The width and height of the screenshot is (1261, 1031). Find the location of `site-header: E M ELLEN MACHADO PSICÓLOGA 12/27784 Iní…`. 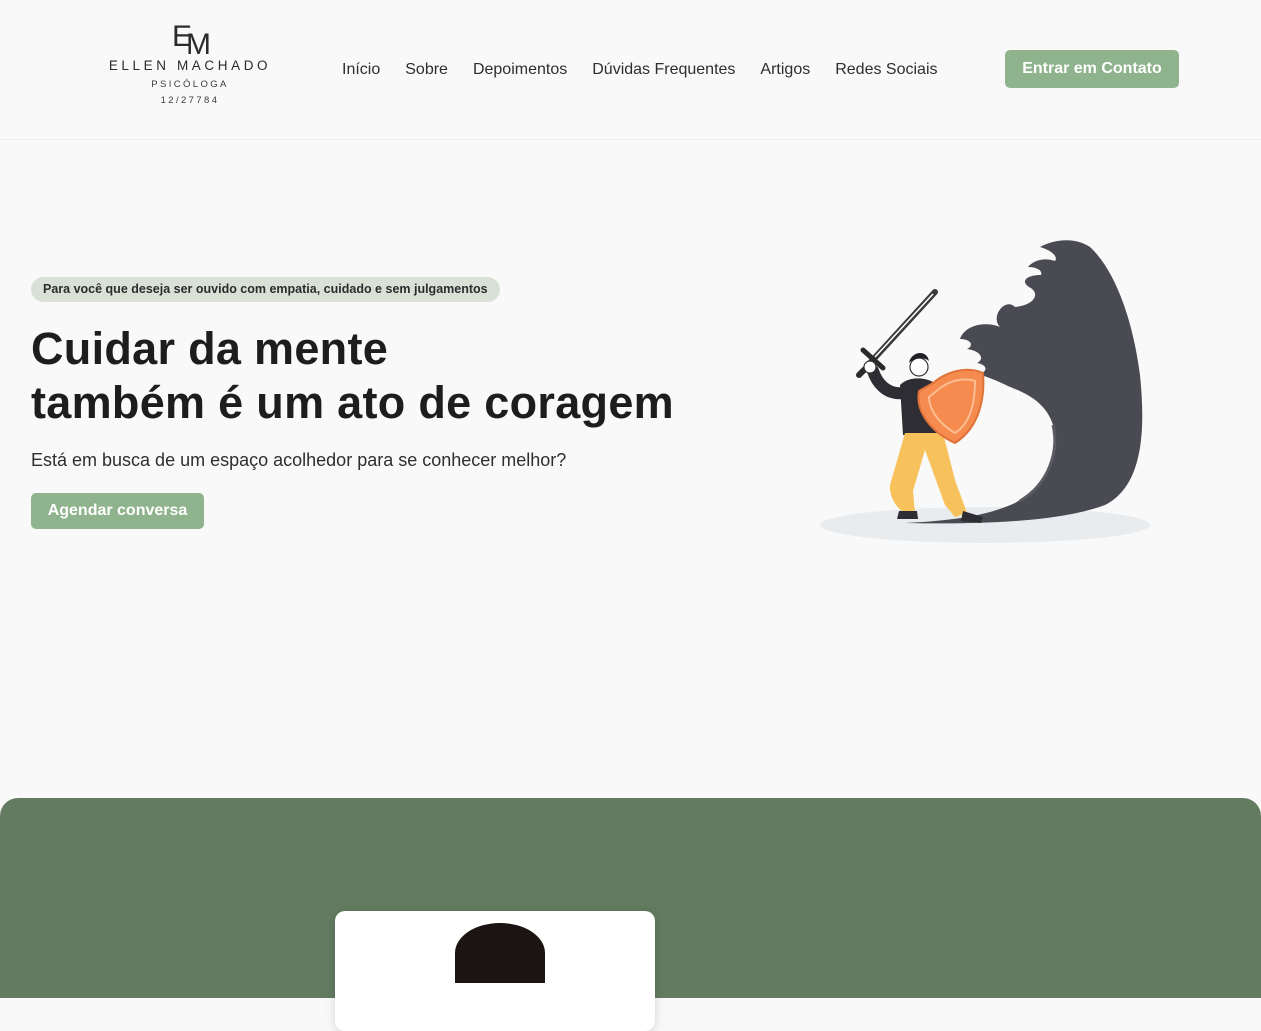

site-header: E M ELLEN MACHADO PSICÓLOGA 12/27784 Iní… is located at coordinates (630, 70).